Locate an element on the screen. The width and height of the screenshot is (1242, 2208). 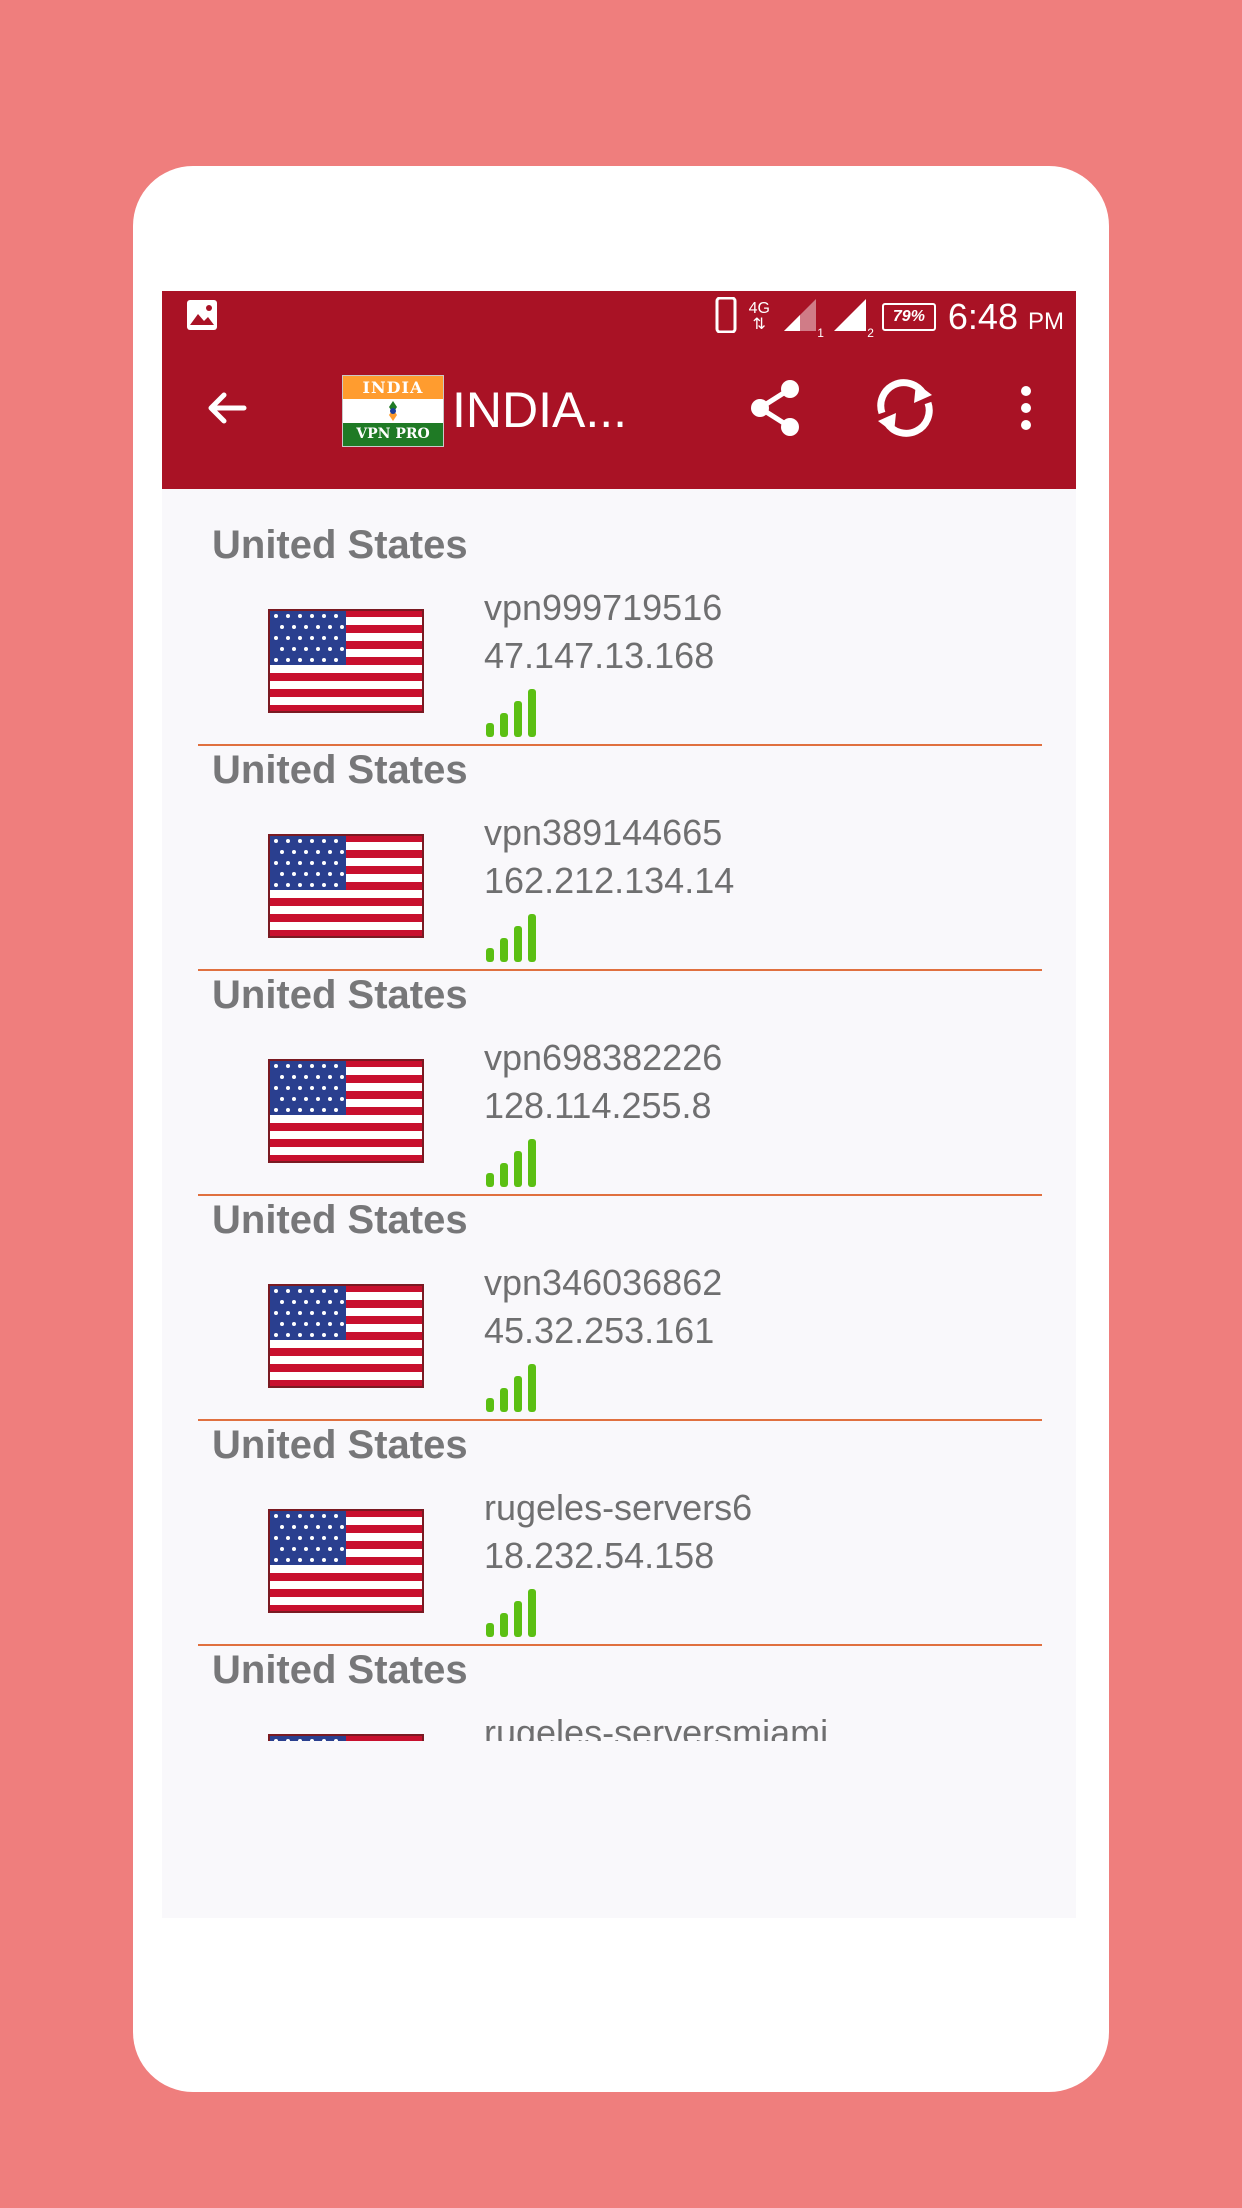
logo-top-text: INDIA is located at coordinates (393, 388).